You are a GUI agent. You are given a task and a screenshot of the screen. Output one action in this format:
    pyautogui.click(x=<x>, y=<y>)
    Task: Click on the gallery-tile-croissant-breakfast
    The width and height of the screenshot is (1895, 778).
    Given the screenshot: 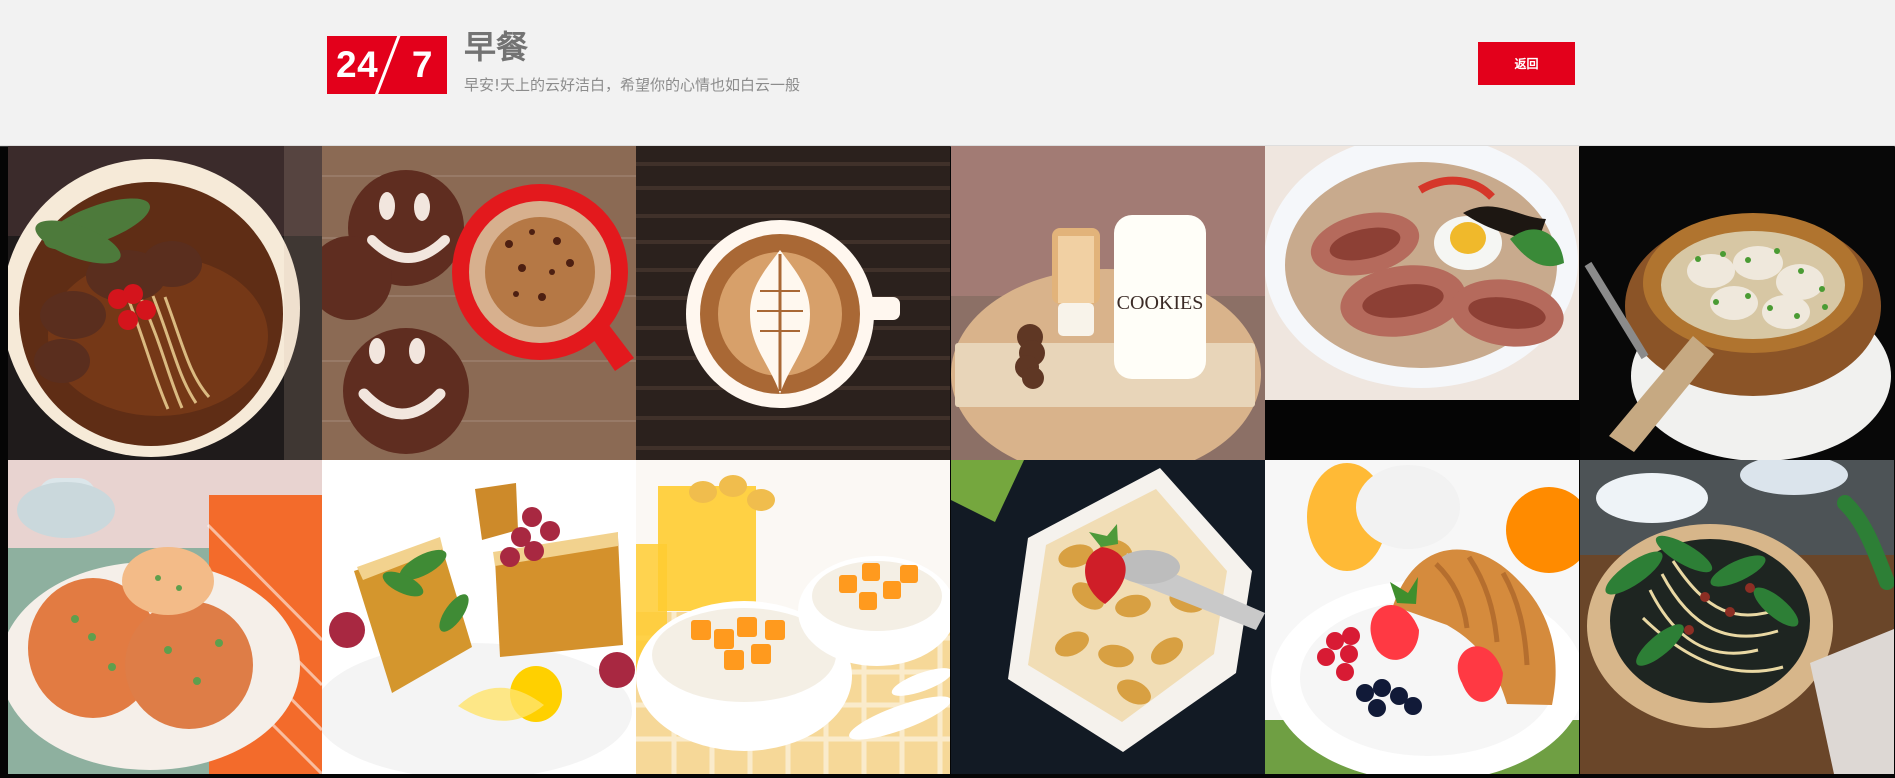 What is the action you would take?
    pyautogui.click(x=1422, y=617)
    